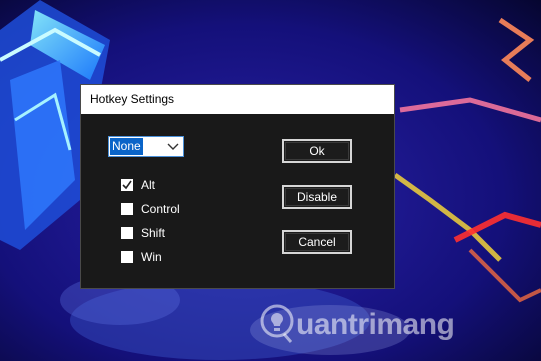 The width and height of the screenshot is (541, 361). What do you see at coordinates (375, 324) in the screenshot?
I see `watermark-text: uantrimang` at bounding box center [375, 324].